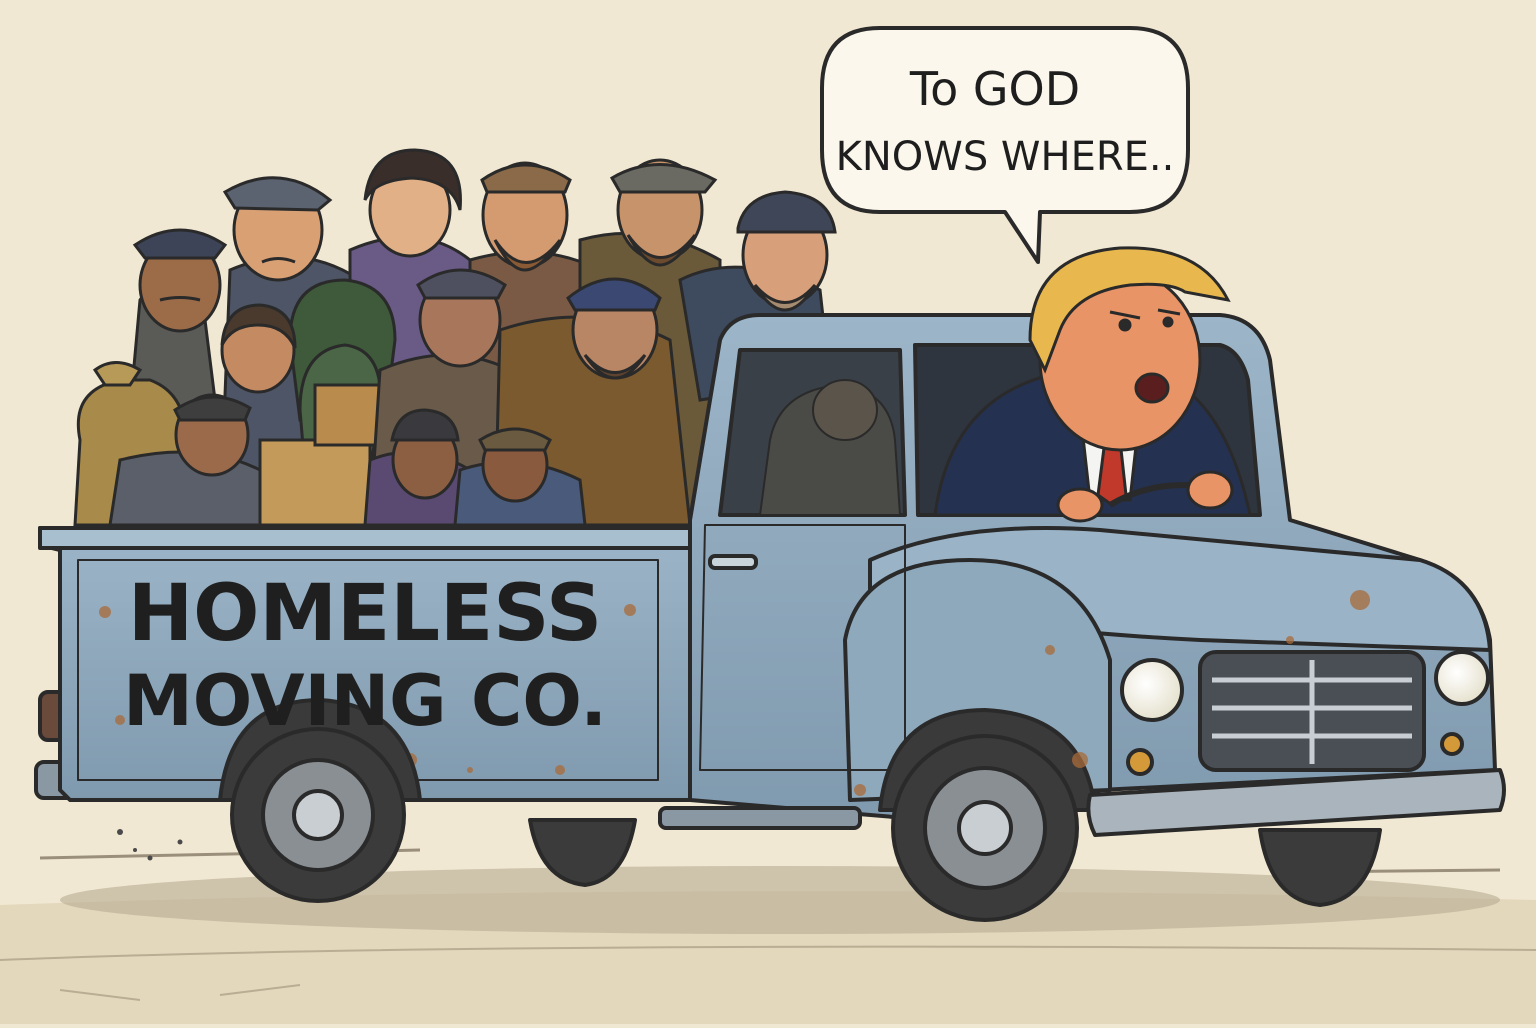  I want to click on rear-wheel, so click(318, 815).